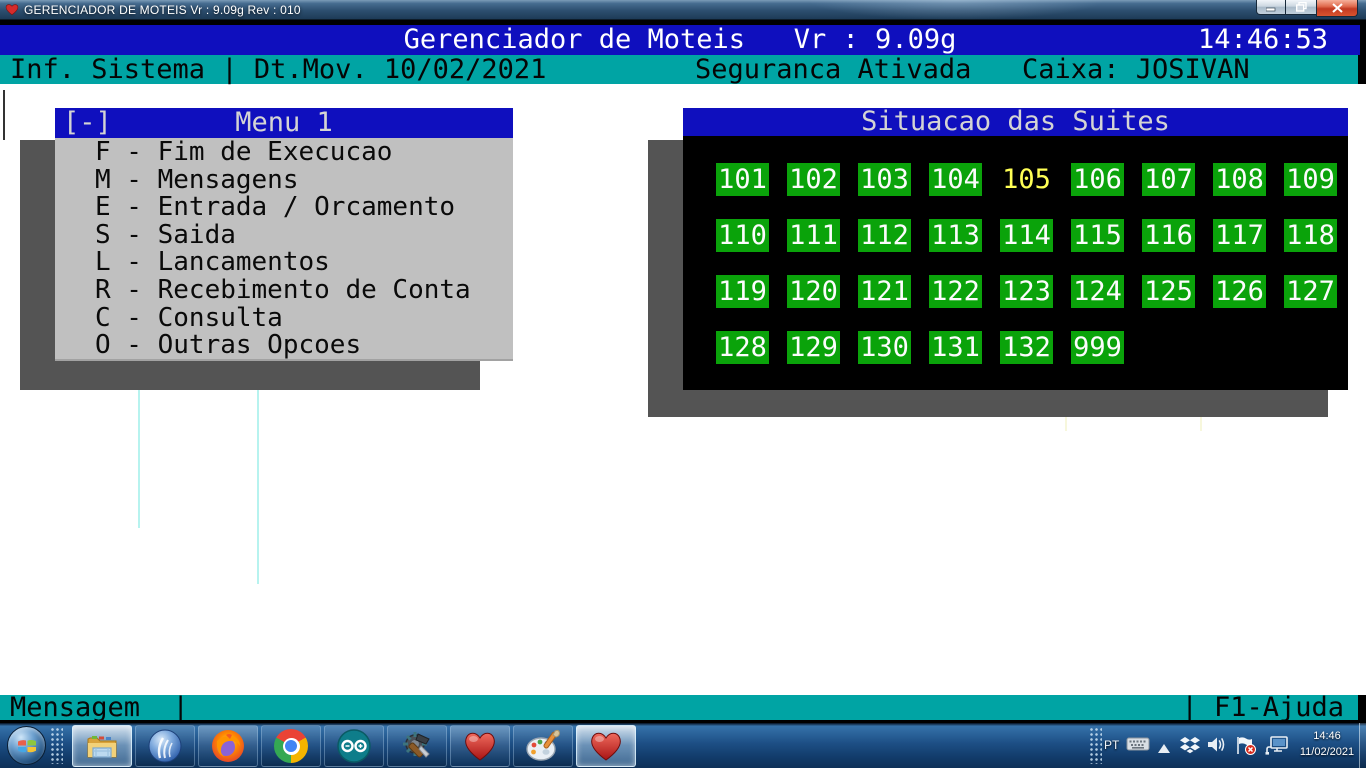 The image size is (1366, 768). I want to click on menu-item-e: E - Entrada / Orcamento, so click(284, 208).